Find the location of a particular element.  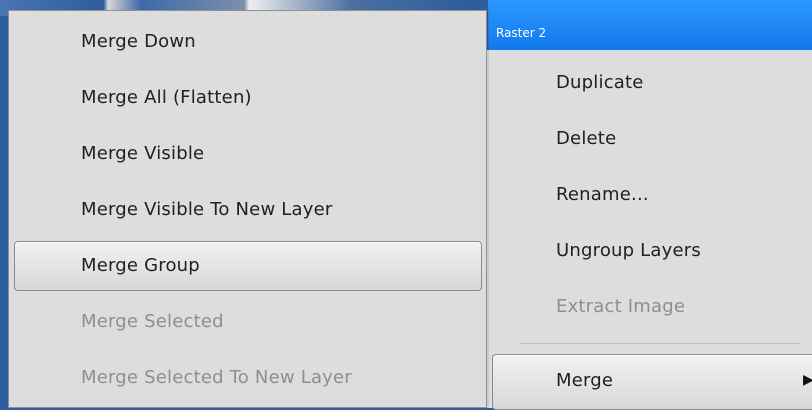

chevron-right-icon: ▶ is located at coordinates (807, 380).